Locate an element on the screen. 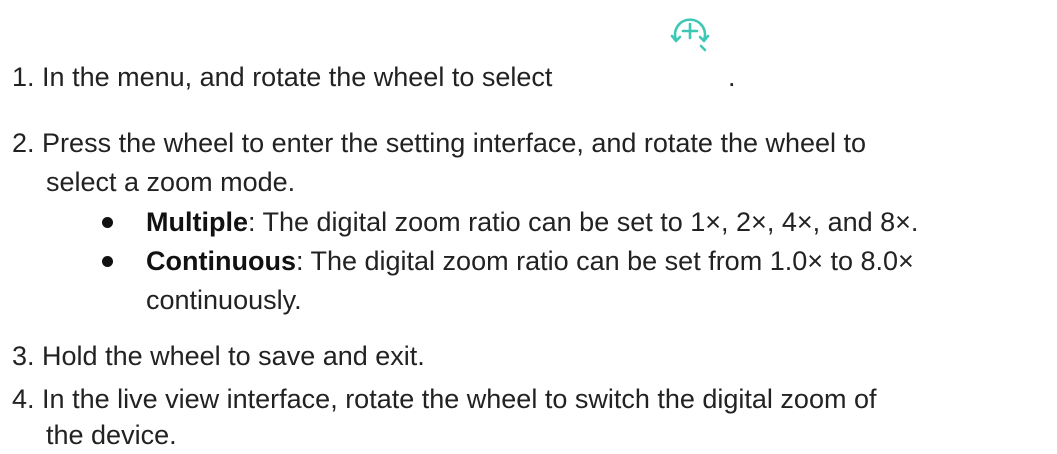 The image size is (1057, 454). step-3-text: Hold the wheel to save and exit. is located at coordinates (233, 356).